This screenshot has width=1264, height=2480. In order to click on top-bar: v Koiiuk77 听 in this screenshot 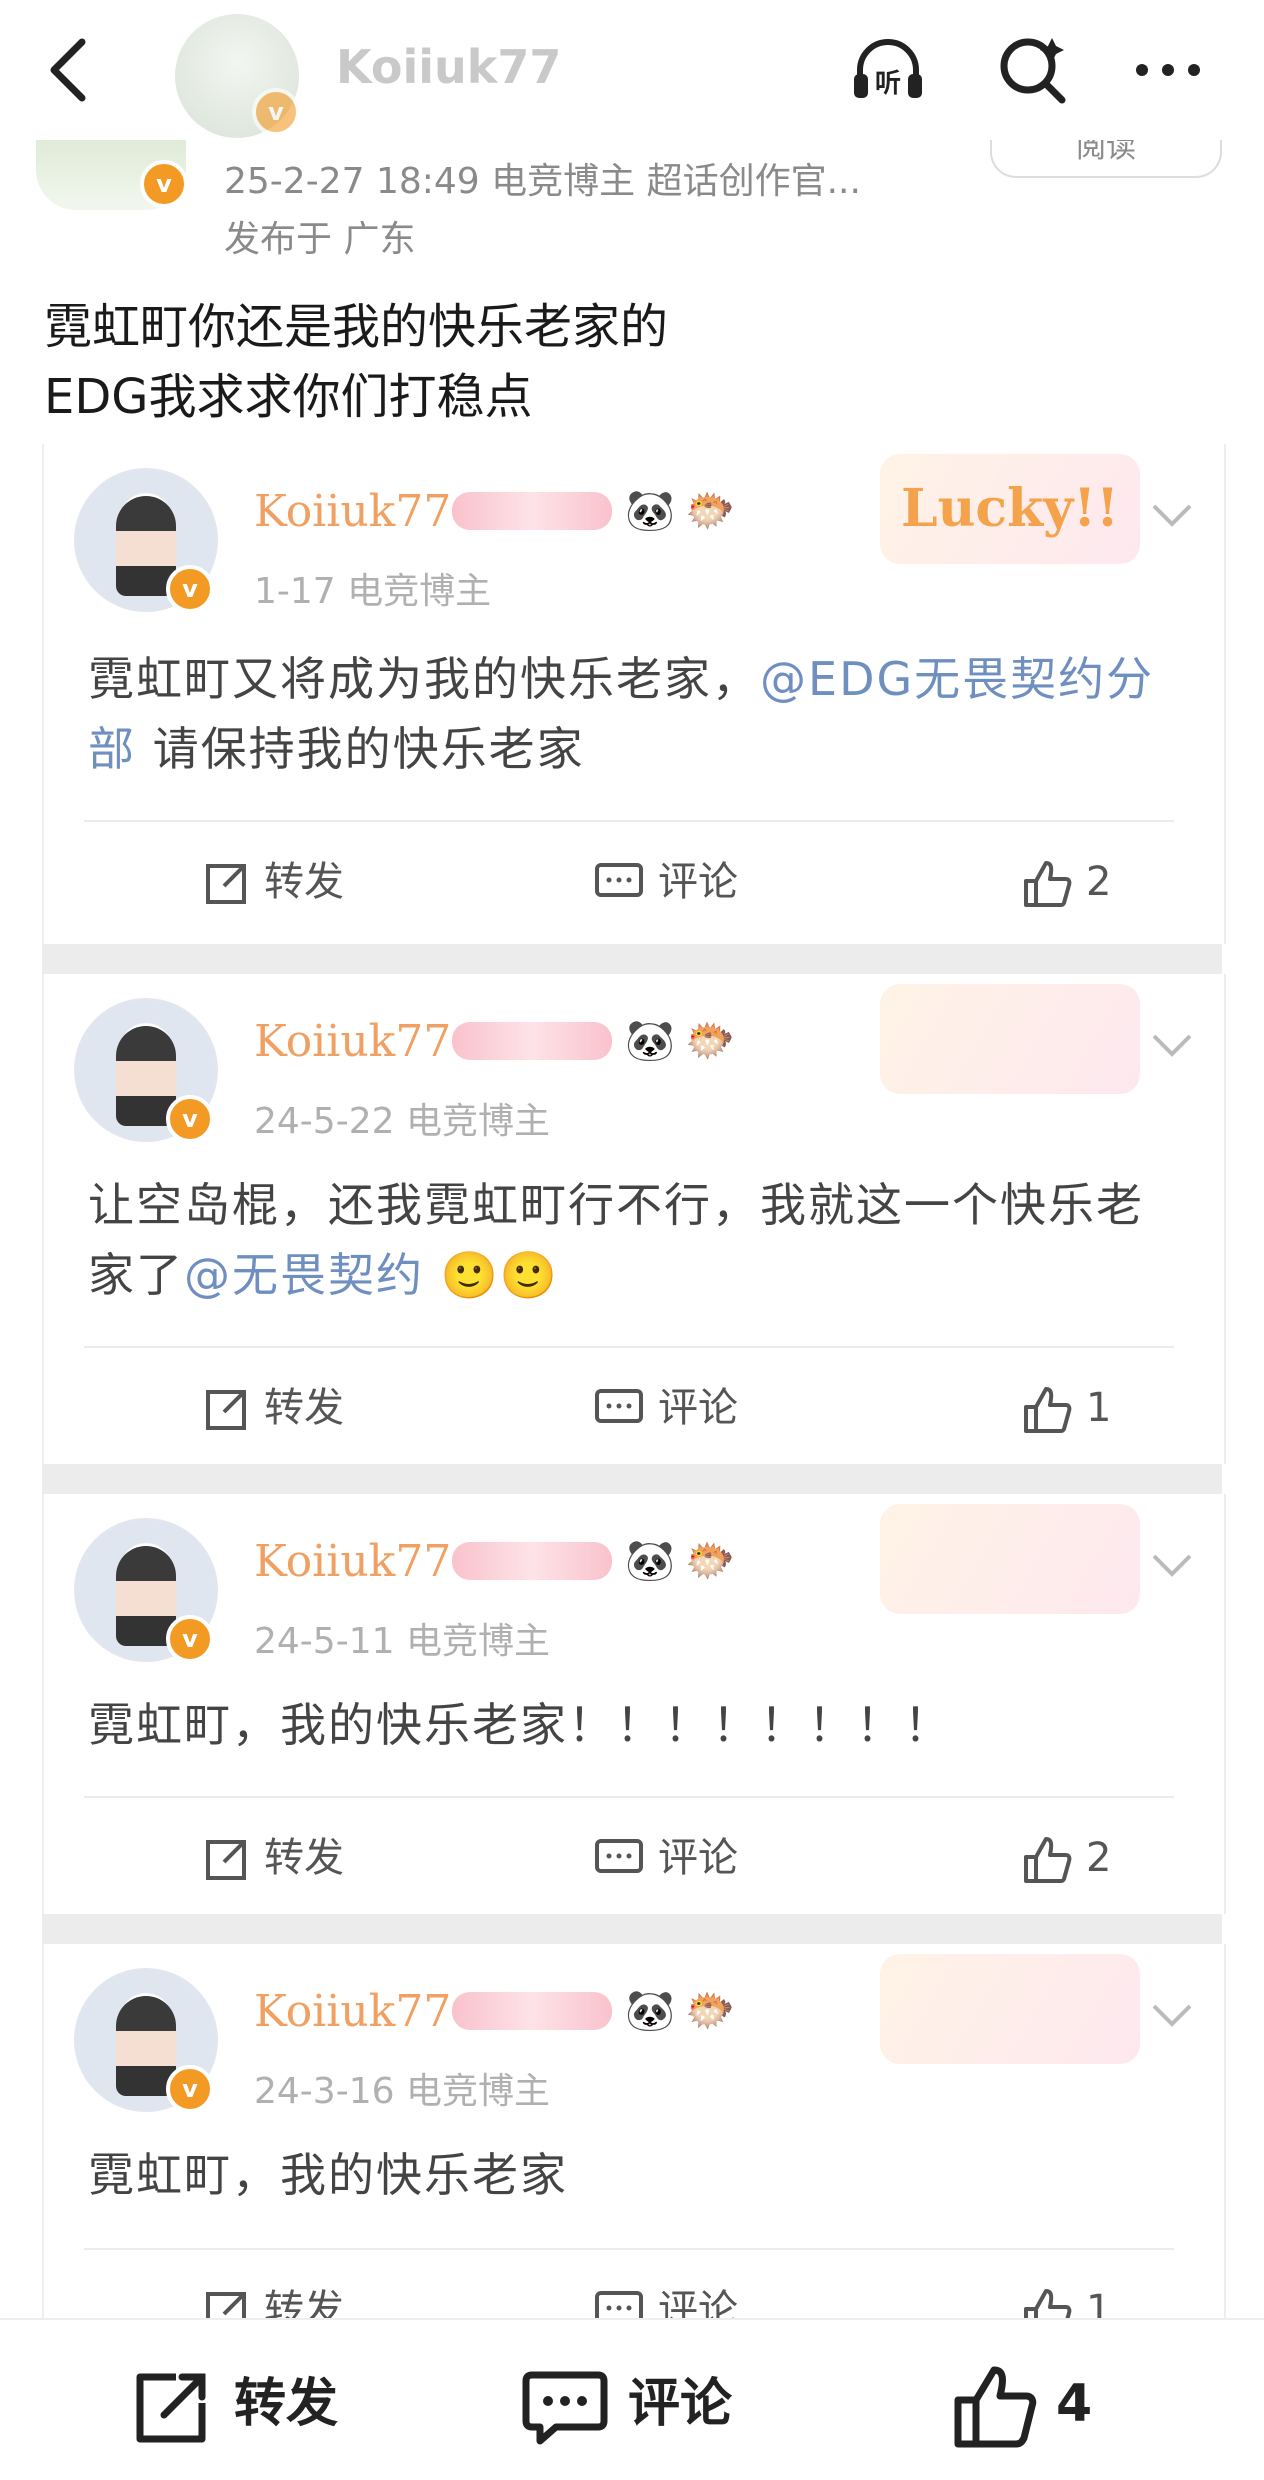, I will do `click(632, 70)`.